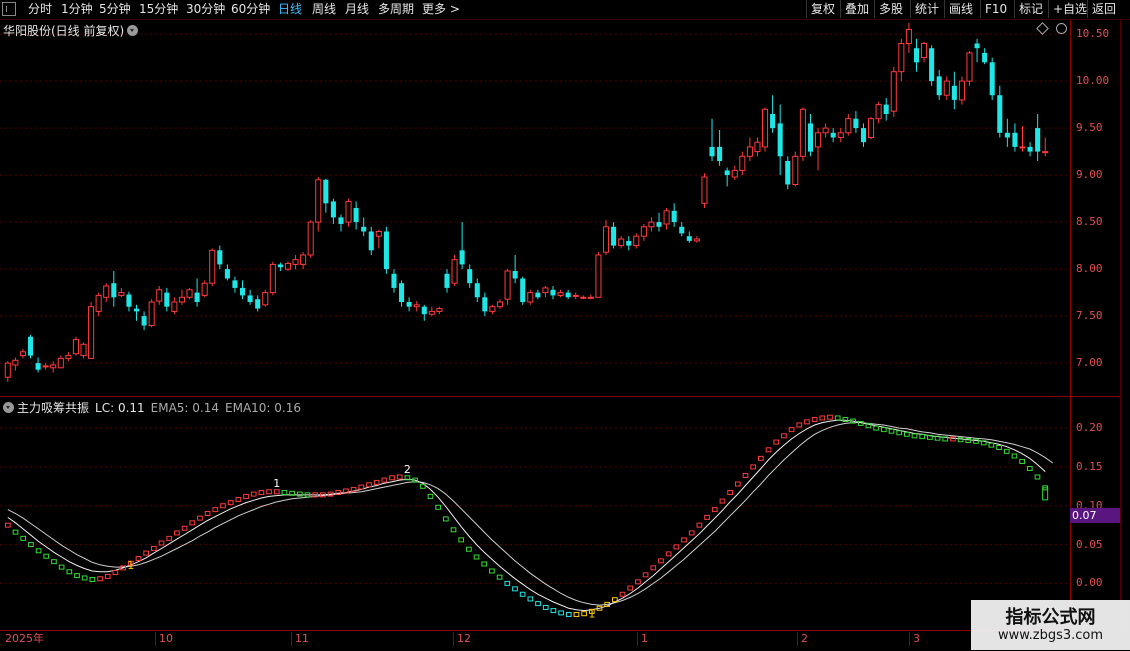 This screenshot has height=651, width=1130. I want to click on mark-button: 标记, so click(1030, 9).